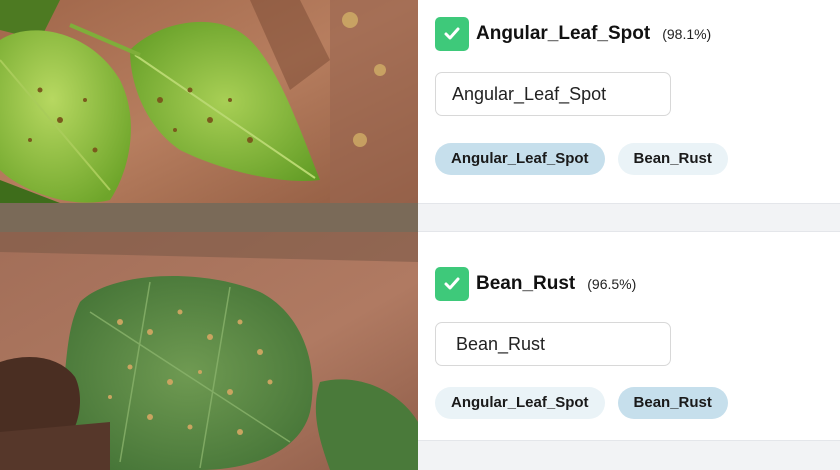 Image resolution: width=840 pixels, height=470 pixels. I want to click on result-header: Angular_Leaf_Spot (98.1%), so click(573, 34).